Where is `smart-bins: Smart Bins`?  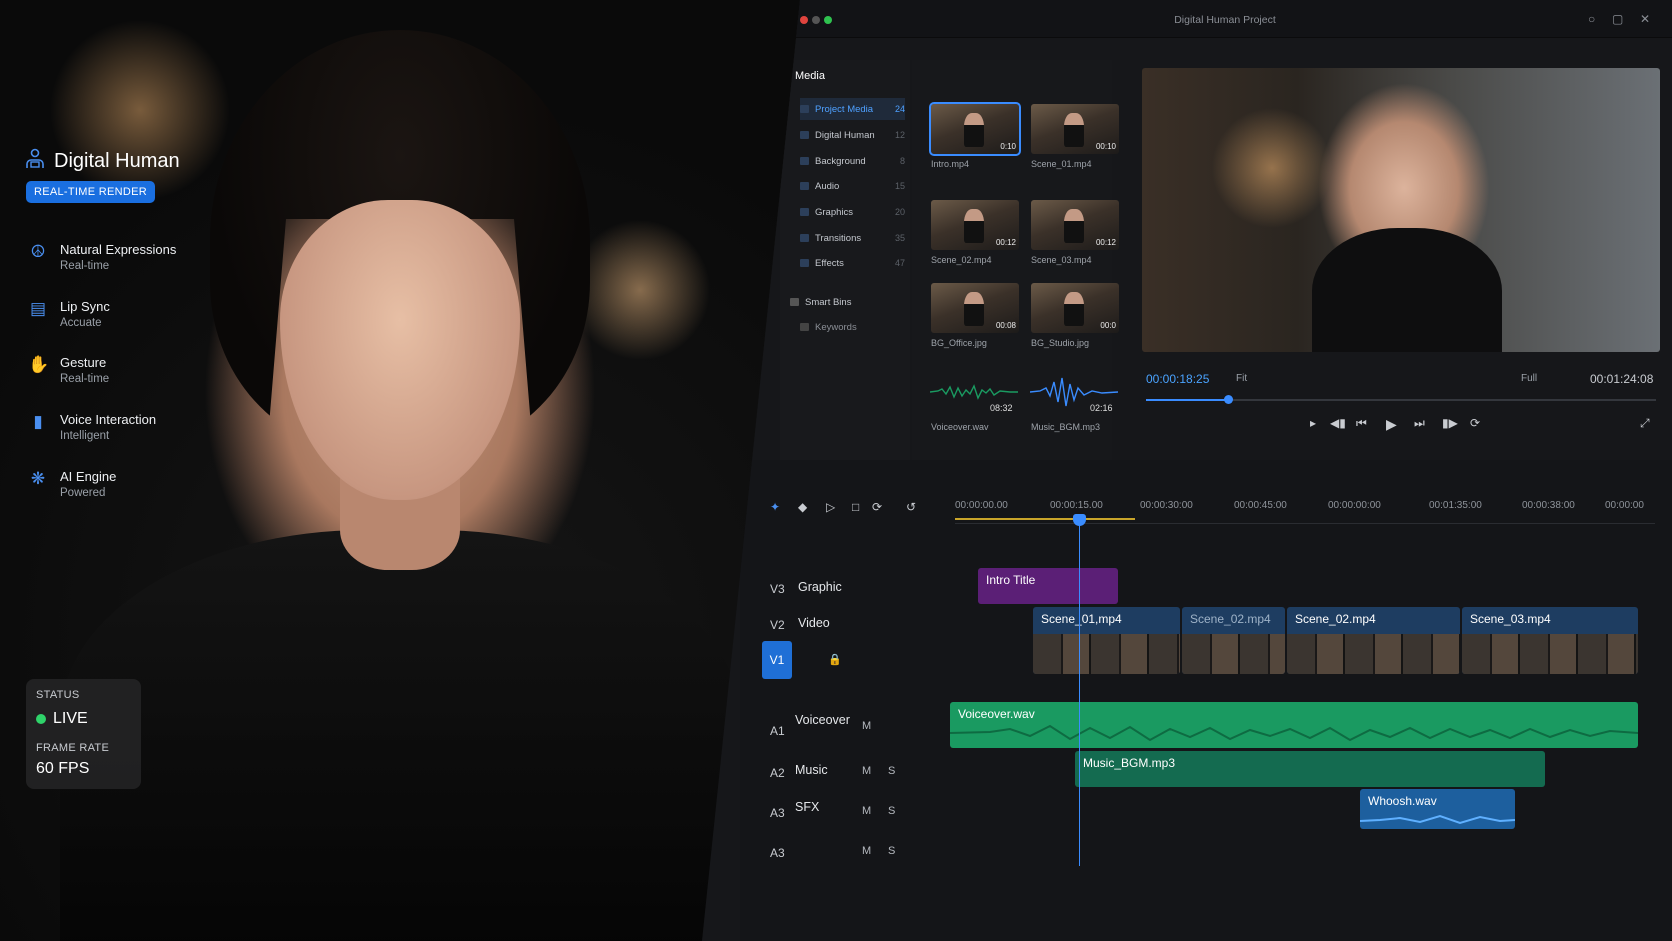 smart-bins: Smart Bins is located at coordinates (842, 302).